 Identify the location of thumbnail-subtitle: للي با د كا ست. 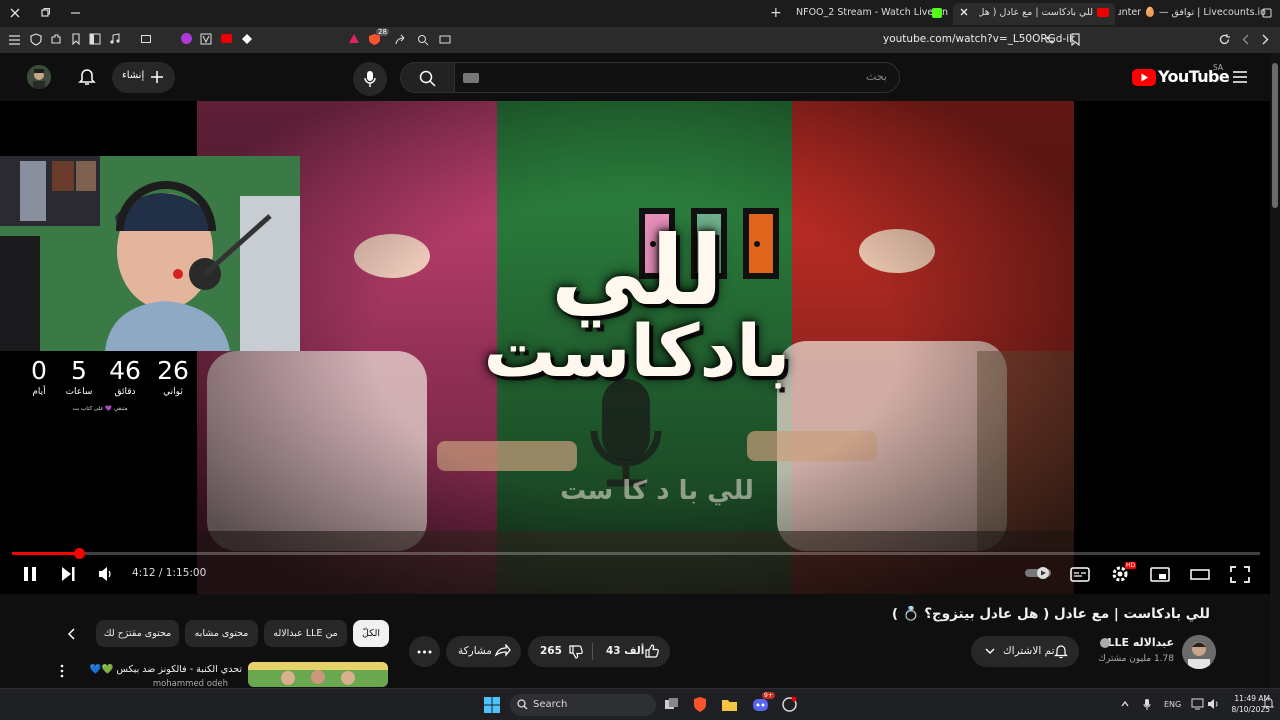
(657, 491).